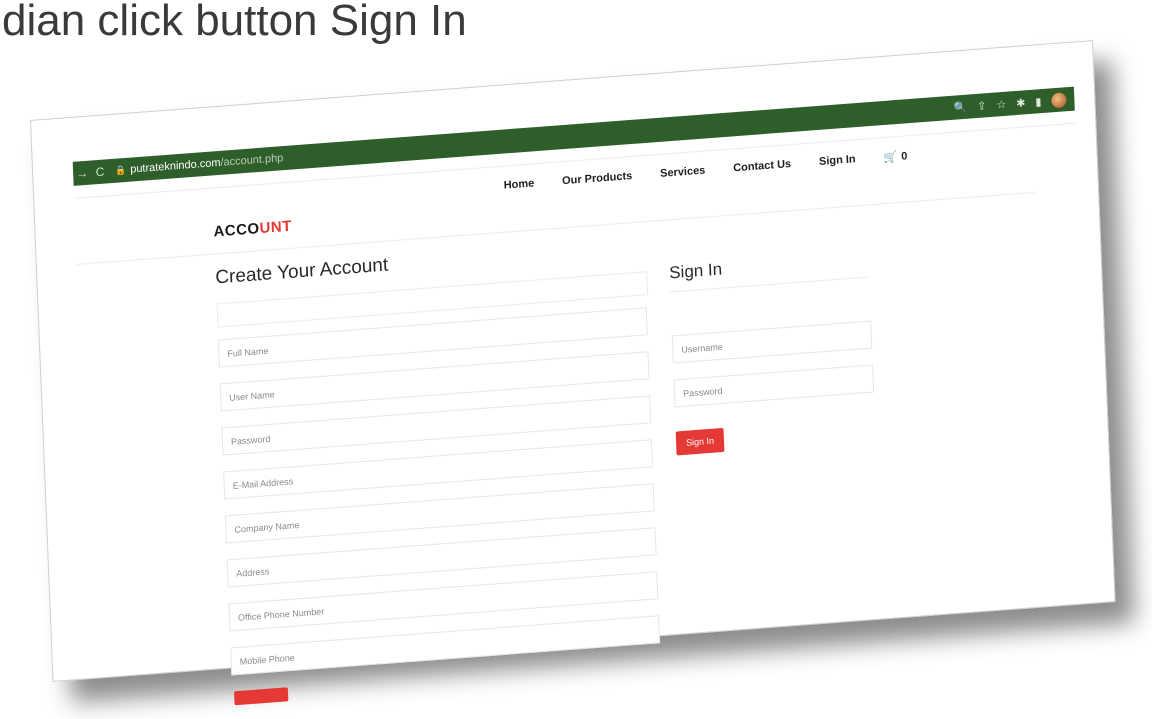 The image size is (1152, 719). Describe the element at coordinates (762, 166) in the screenshot. I see `nav-contact-us: Contact Us` at that location.